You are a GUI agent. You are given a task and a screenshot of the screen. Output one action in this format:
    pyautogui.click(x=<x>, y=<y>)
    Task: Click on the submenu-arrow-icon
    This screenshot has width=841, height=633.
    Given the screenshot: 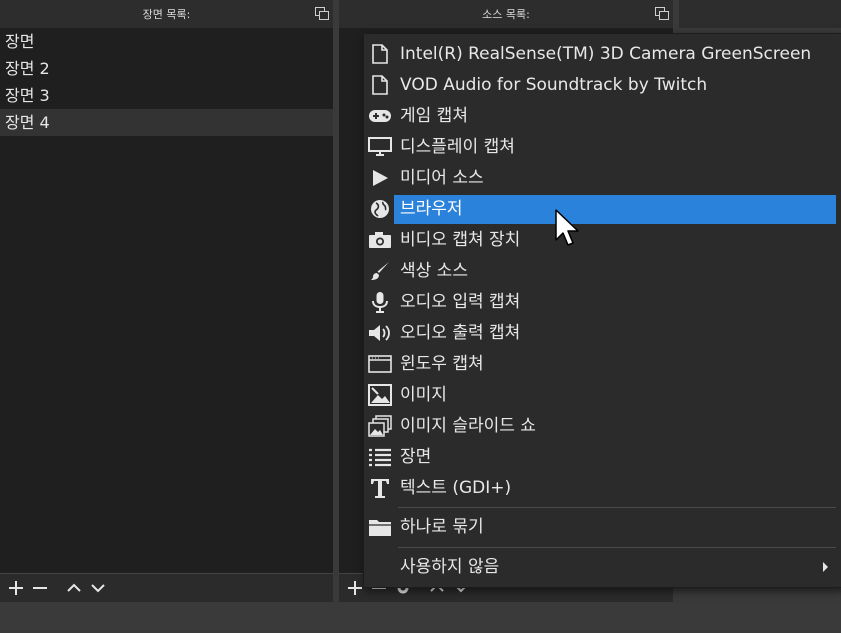 What is the action you would take?
    pyautogui.click(x=825, y=567)
    